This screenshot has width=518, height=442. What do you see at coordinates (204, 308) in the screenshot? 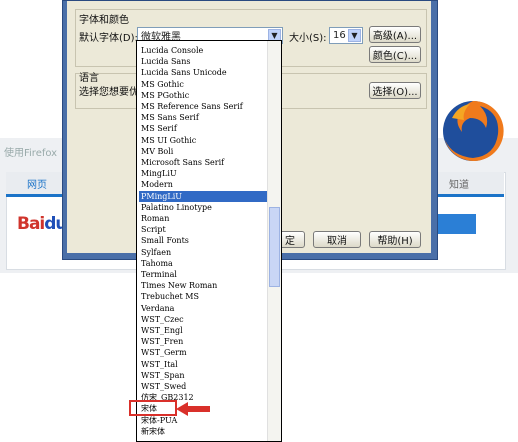
I see `font-list-item: Verdana` at bounding box center [204, 308].